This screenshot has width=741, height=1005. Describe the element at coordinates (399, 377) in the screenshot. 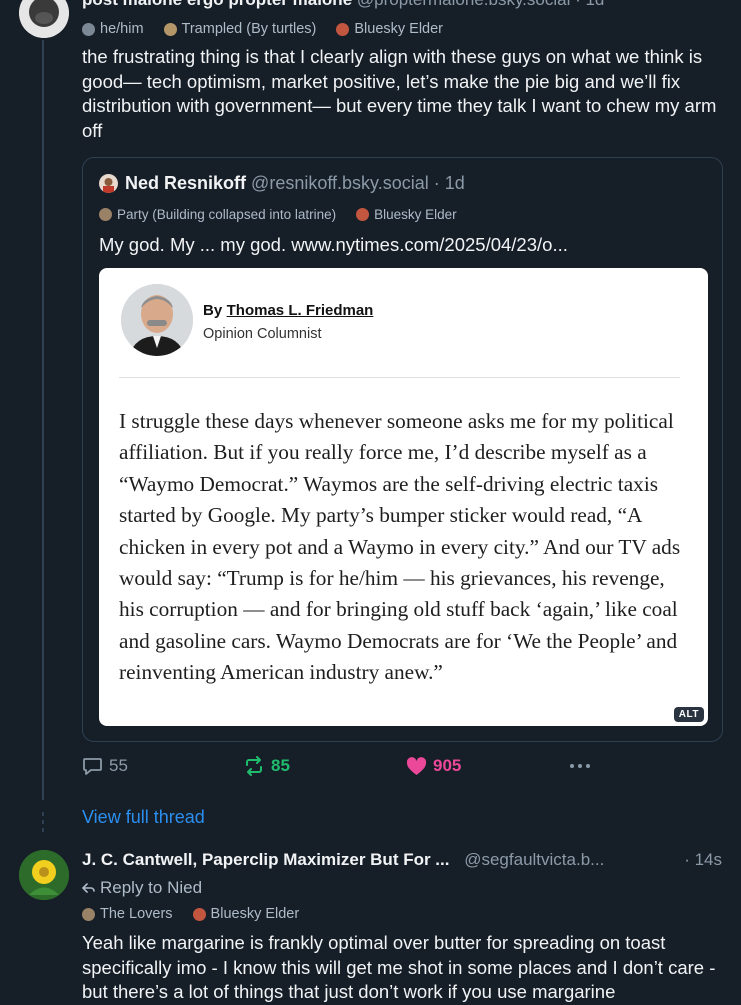

I see `article-divider` at that location.